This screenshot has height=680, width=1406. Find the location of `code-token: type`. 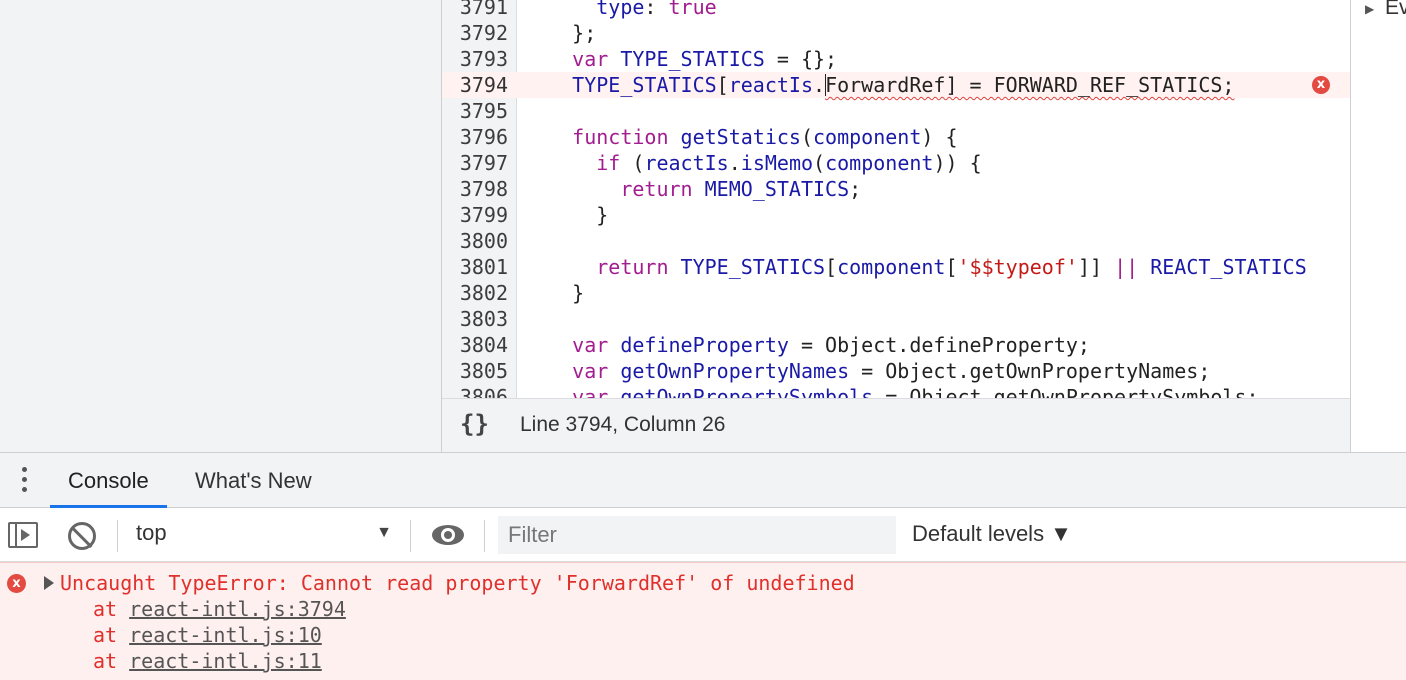

code-token: type is located at coordinates (620, 9).